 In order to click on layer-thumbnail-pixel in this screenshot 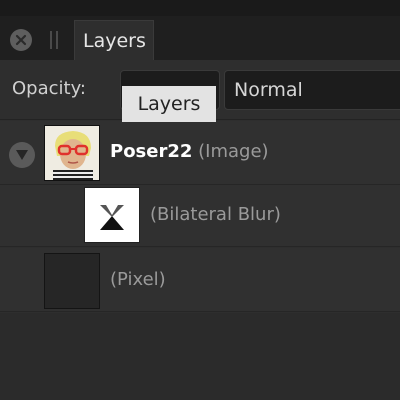, I will do `click(72, 281)`.